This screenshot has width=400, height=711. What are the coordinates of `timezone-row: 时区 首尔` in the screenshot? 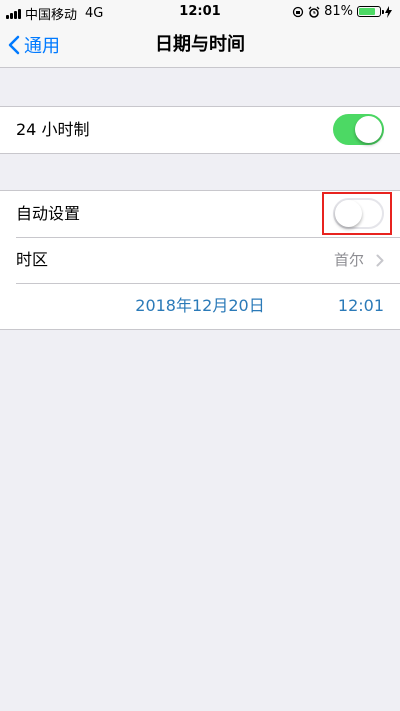 It's located at (200, 260).